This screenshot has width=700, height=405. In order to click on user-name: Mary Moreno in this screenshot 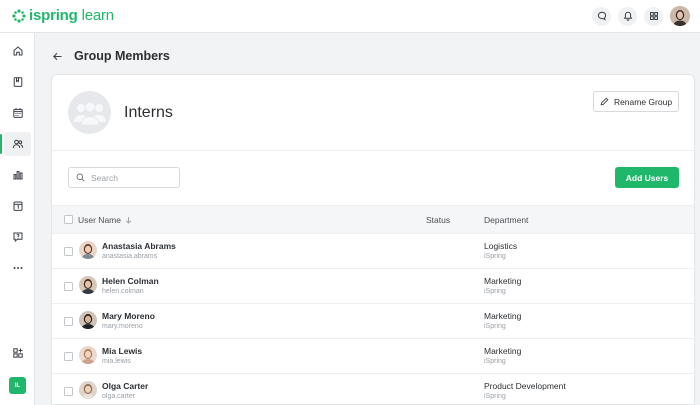, I will do `click(128, 316)`.